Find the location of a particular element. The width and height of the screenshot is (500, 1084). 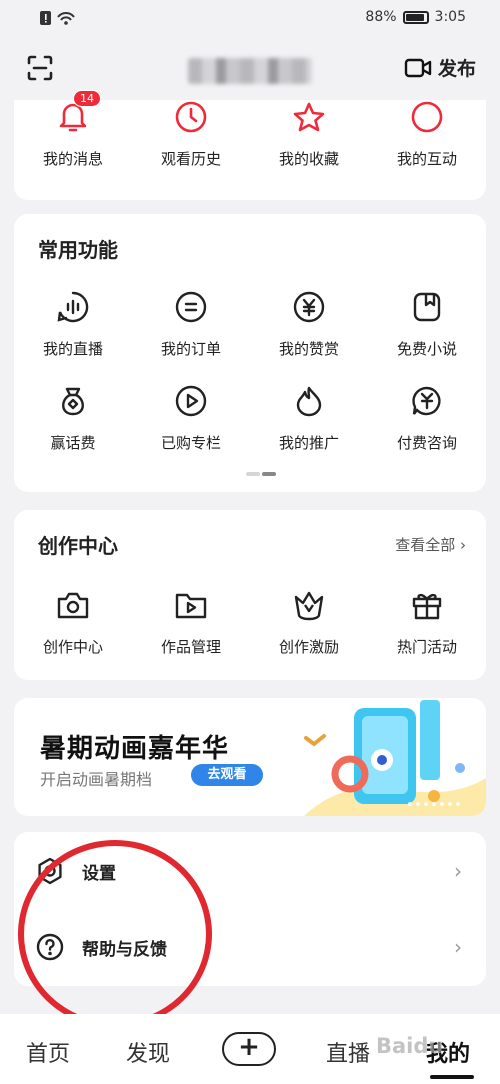

my-live-item: 我的直播 is located at coordinates (73, 324).